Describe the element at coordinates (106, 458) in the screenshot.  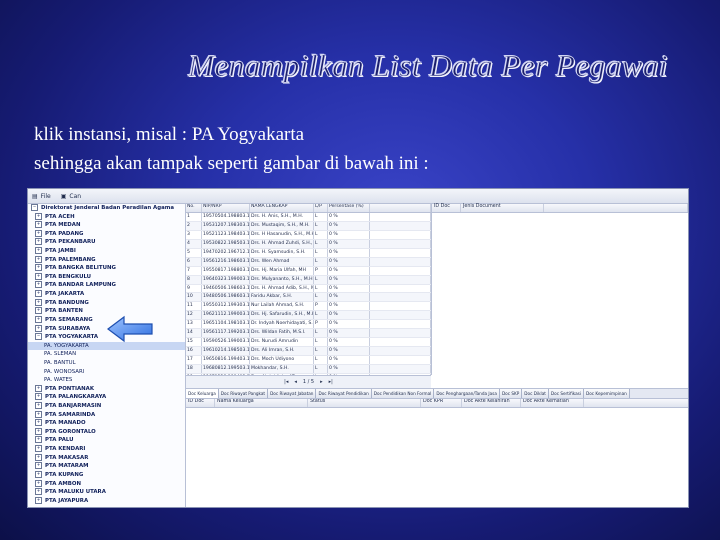
I see `tree-node: + PTA MAKASAR` at that location.